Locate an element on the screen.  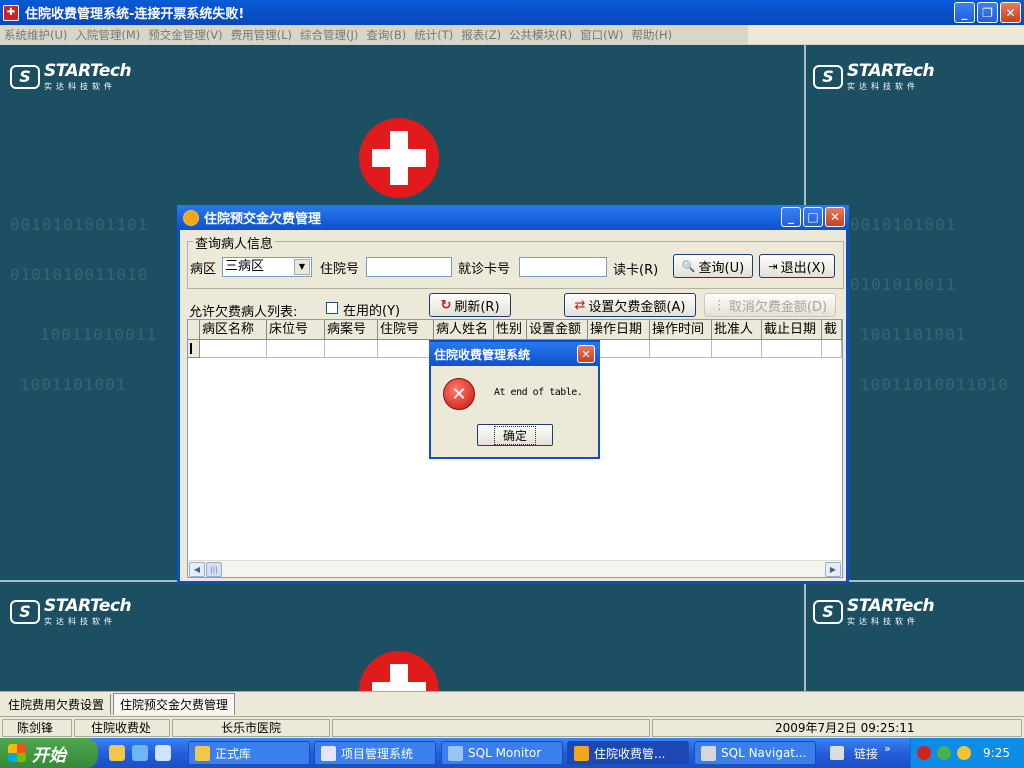
status-datetime: 2009年7月2日 09:25:11 is located at coordinates (837, 728).